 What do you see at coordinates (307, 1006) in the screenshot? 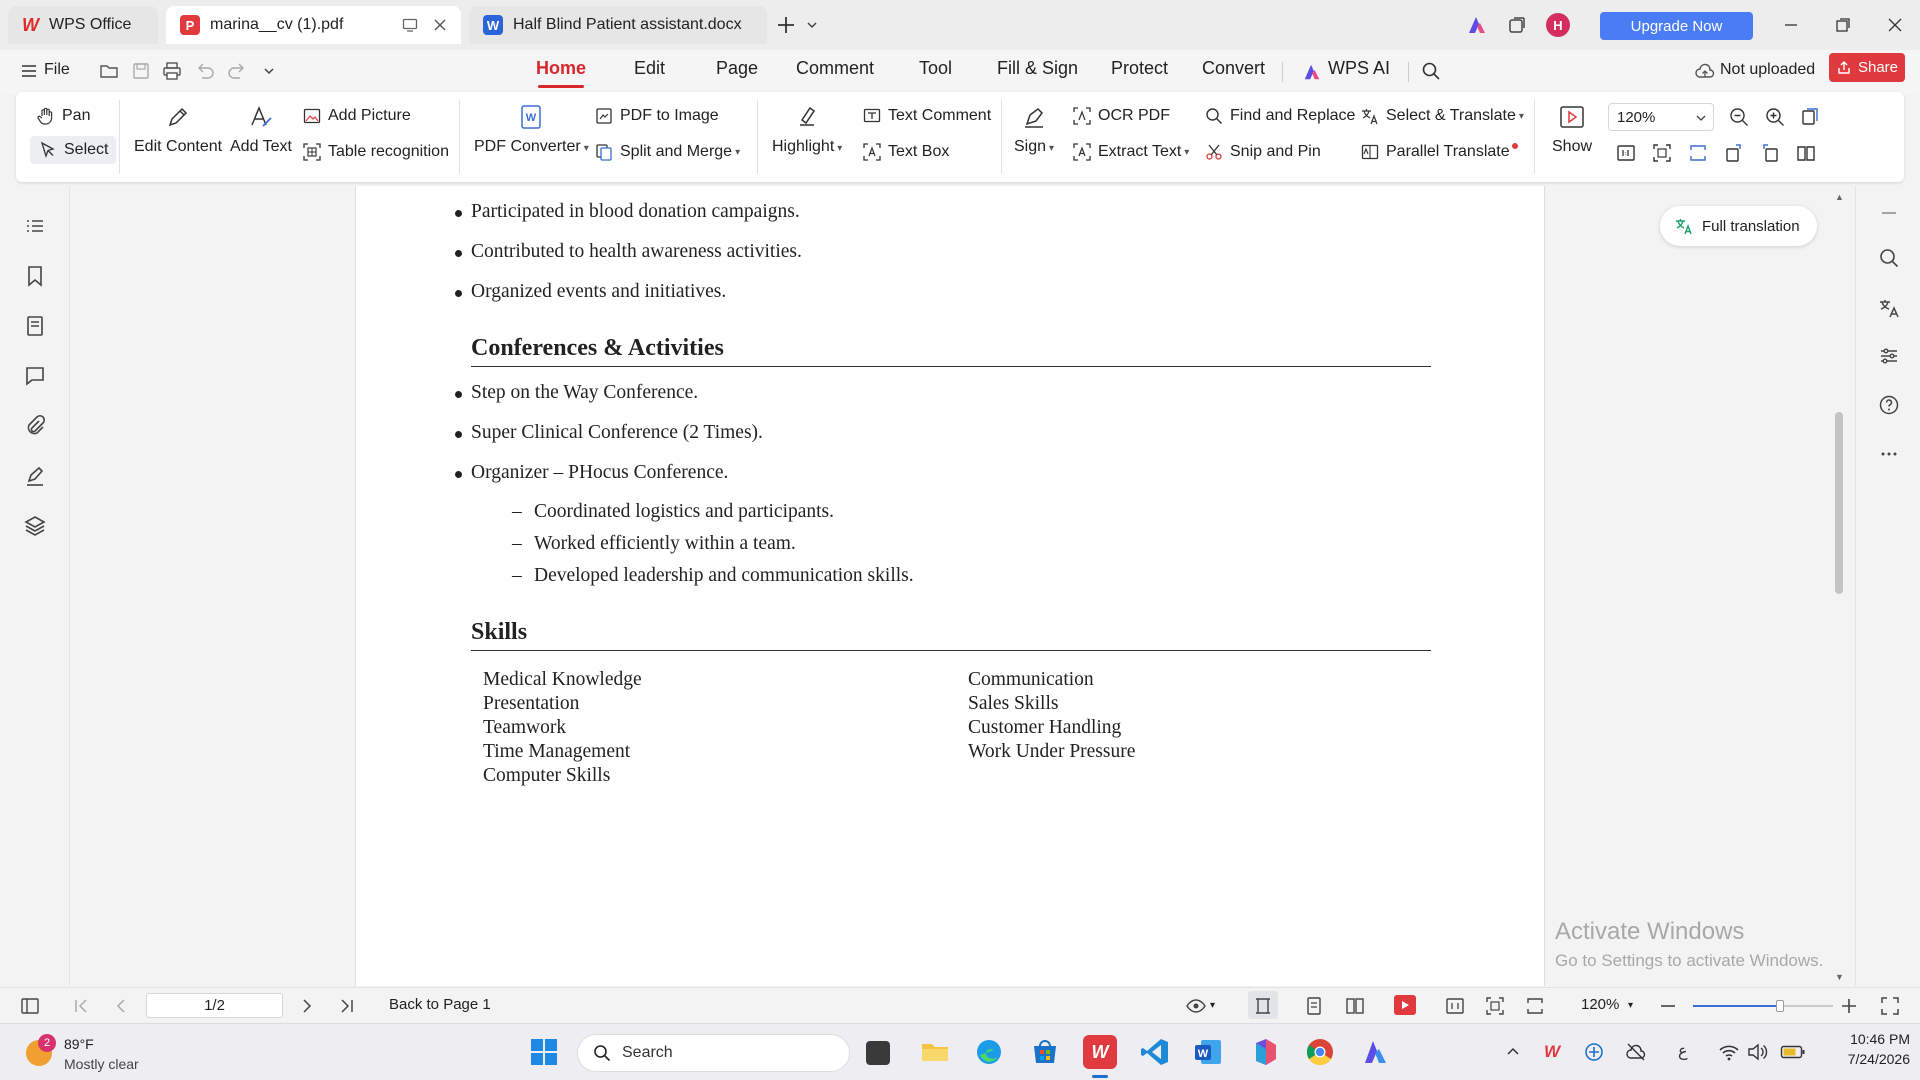
I see `next-page-icon` at bounding box center [307, 1006].